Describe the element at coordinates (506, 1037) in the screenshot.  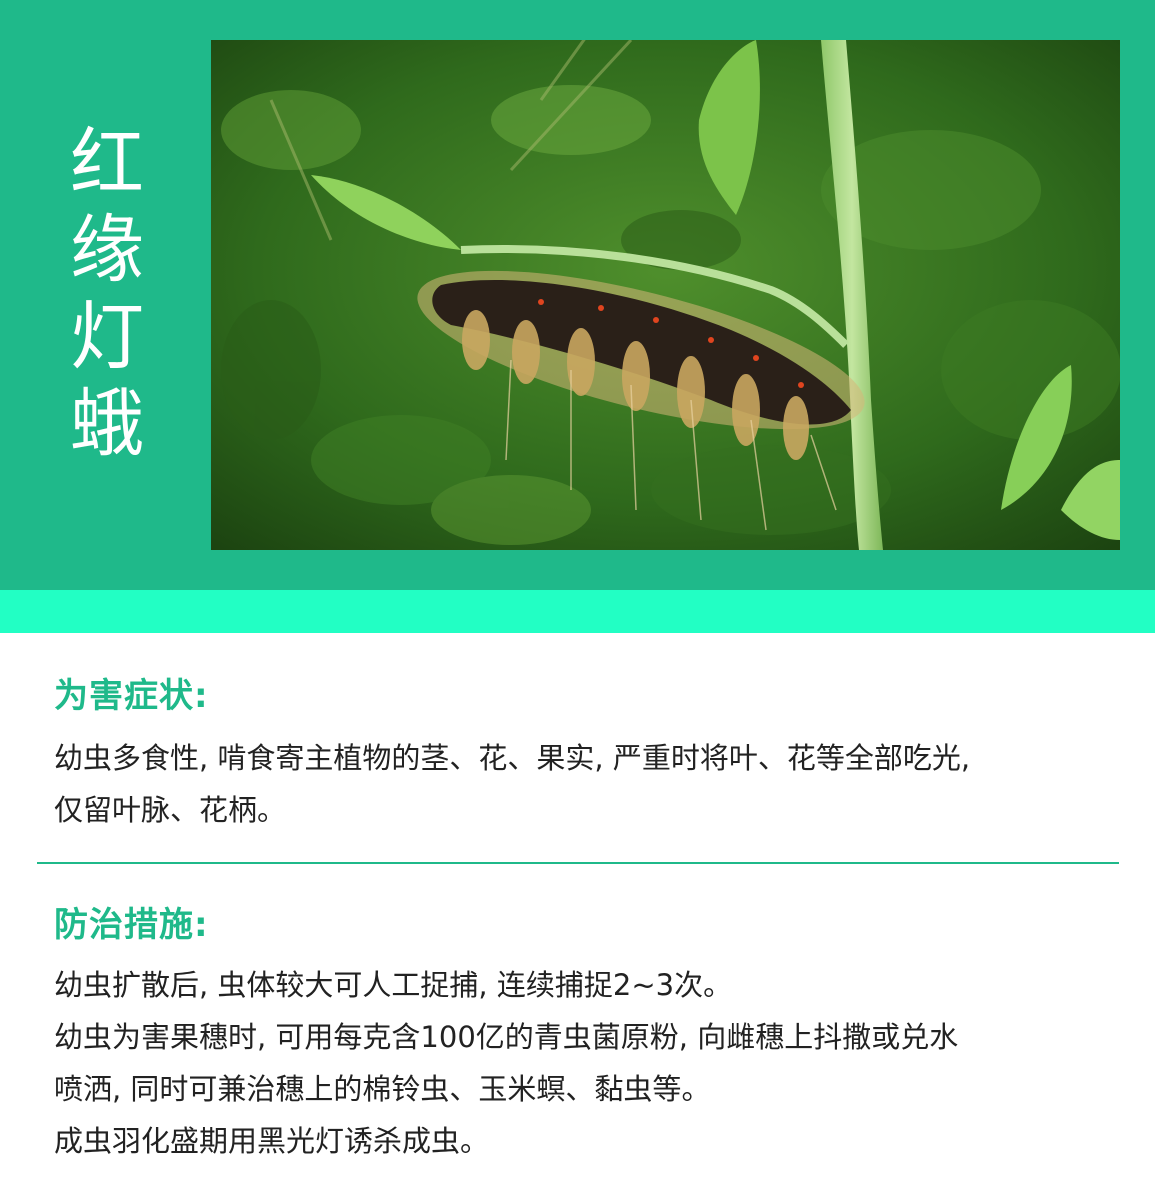
I see `control-line: 幼虫为害果穗时, 可用每克含100亿的青虫菌原粉, 向雌穗上抖撒或兑水` at that location.